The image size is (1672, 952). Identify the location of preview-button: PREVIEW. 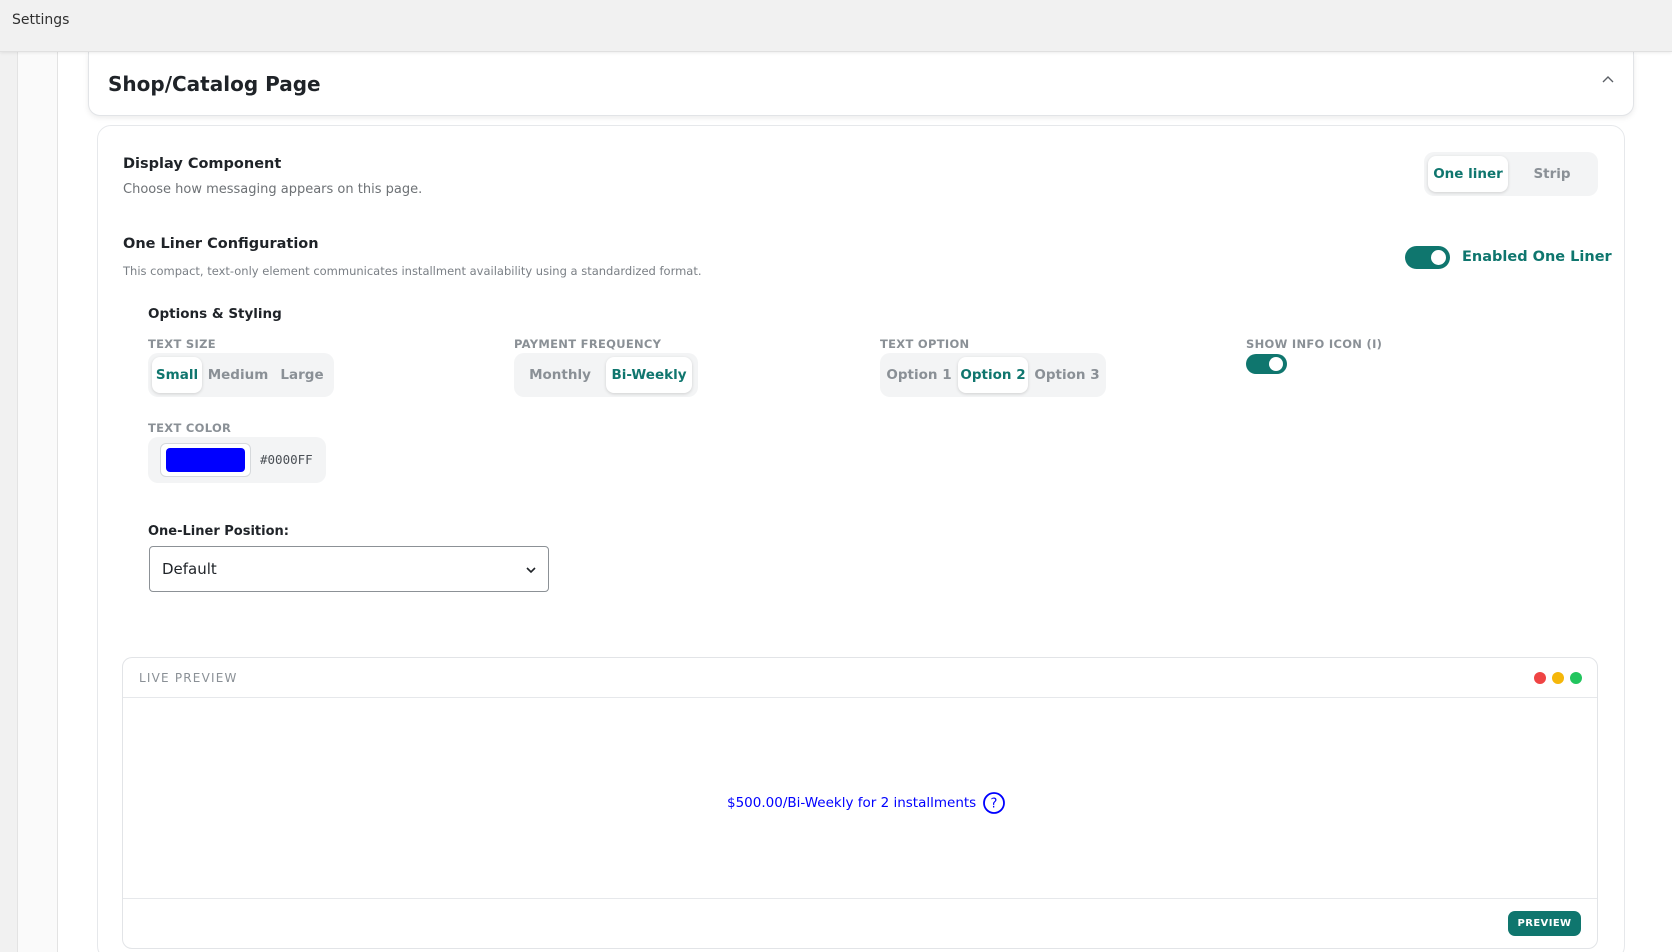
(1544, 923).